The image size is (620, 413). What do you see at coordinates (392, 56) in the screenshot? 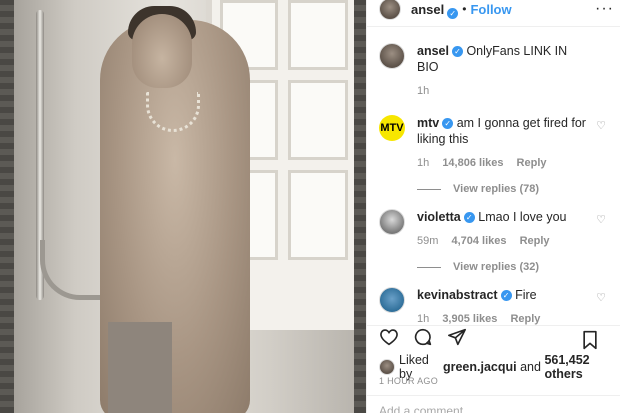
I see `caption-avatar` at bounding box center [392, 56].